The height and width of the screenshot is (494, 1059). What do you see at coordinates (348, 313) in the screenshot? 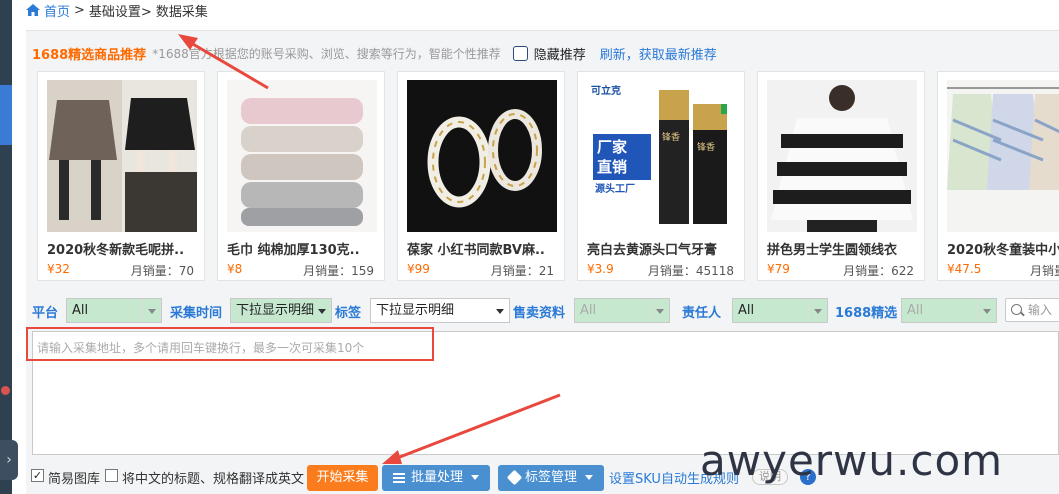
I see `tag-label: 标签` at bounding box center [348, 313].